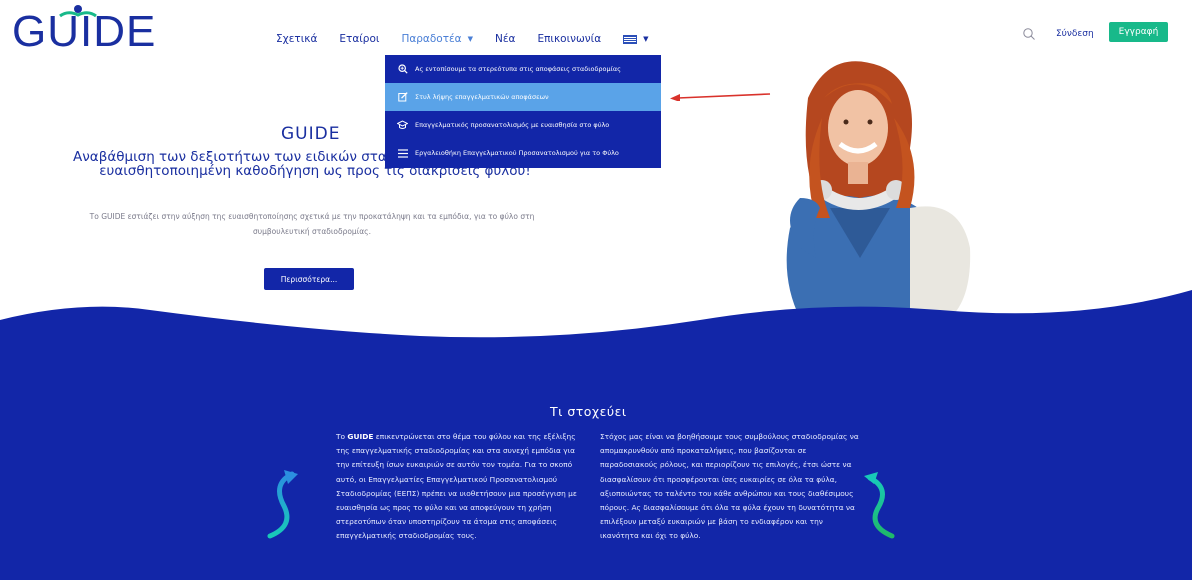  Describe the element at coordinates (359, 39) in the screenshot. I see `nav-item-partners: Εταίροι` at that location.